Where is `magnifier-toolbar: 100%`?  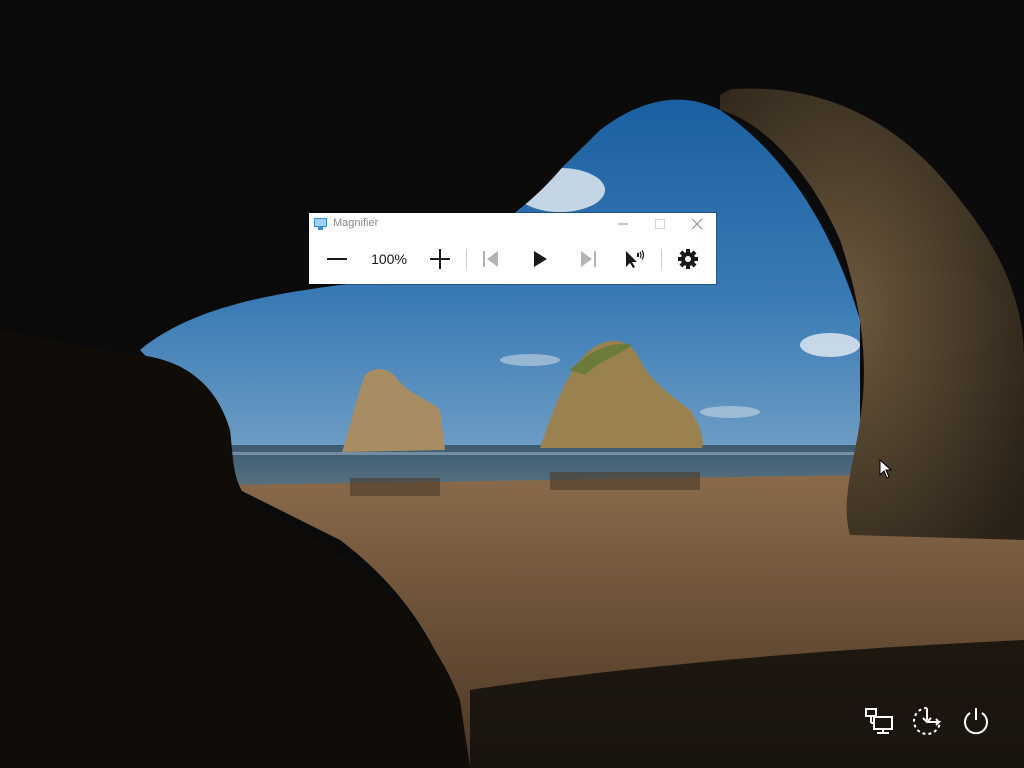 magnifier-toolbar: 100% is located at coordinates (512, 259).